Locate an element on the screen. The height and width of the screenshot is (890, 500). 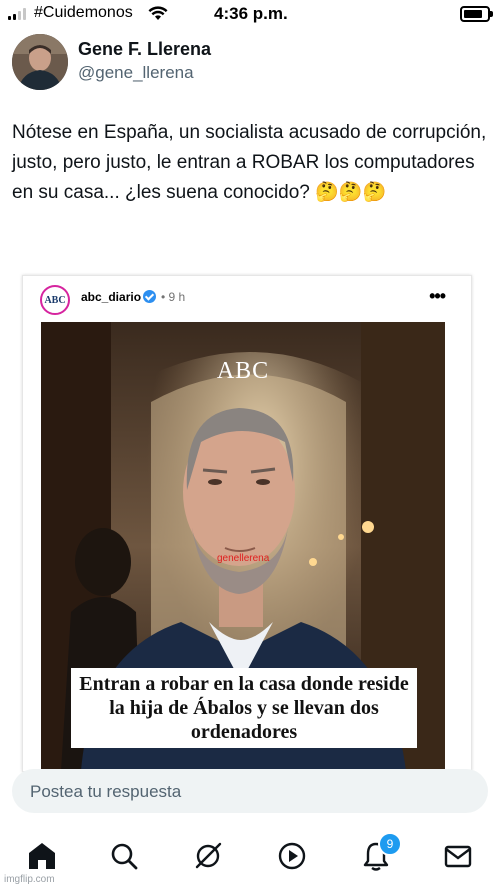
battery-icon is located at coordinates (476, 14).